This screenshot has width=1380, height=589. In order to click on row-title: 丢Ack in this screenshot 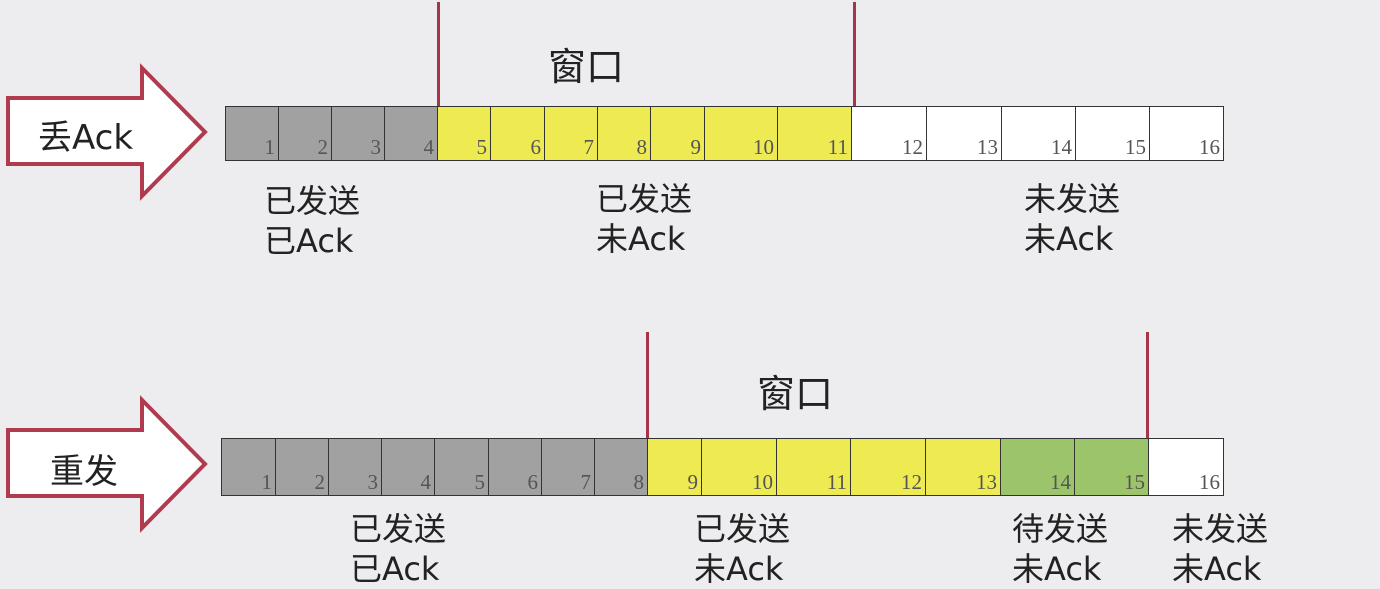, I will do `click(86, 138)`.